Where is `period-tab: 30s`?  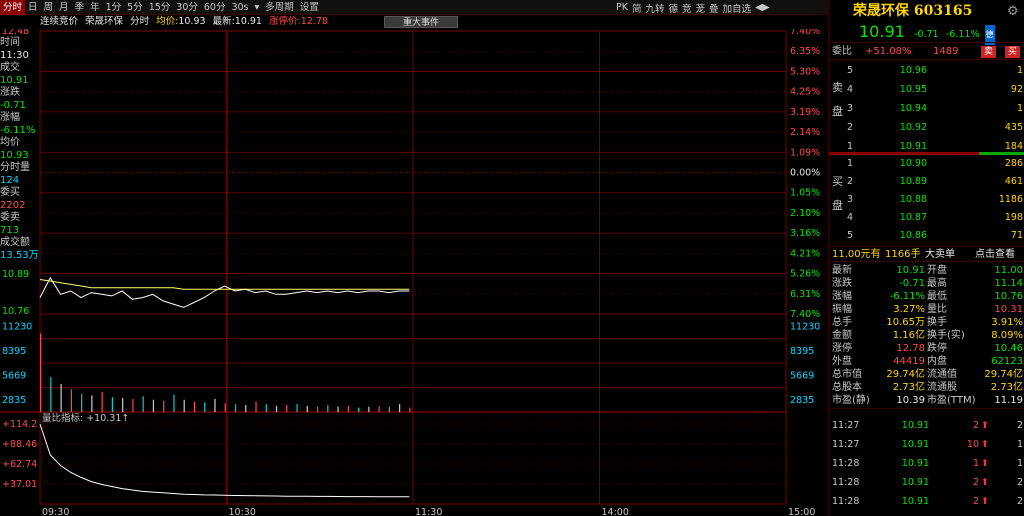
period-tab: 30s is located at coordinates (239, 7).